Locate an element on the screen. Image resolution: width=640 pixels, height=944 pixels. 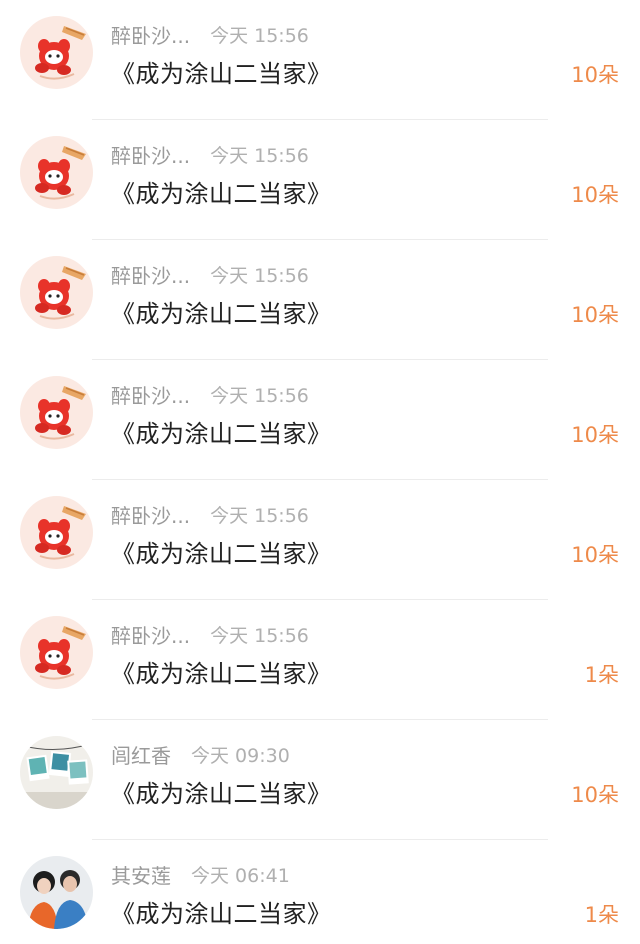
list-item: 闾红香 今天 09:30 《成为涂山二当家》 10朵 is located at coordinates (320, 780).